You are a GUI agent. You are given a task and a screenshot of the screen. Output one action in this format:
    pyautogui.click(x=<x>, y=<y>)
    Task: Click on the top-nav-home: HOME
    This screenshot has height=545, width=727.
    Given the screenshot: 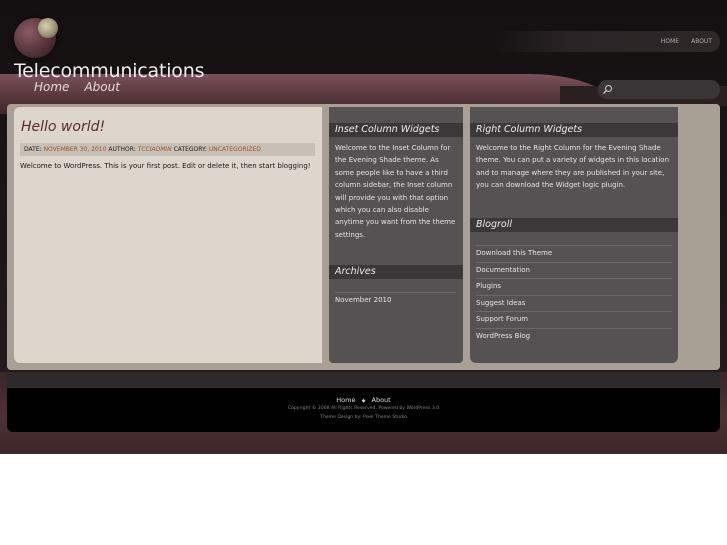 What is the action you would take?
    pyautogui.click(x=670, y=41)
    